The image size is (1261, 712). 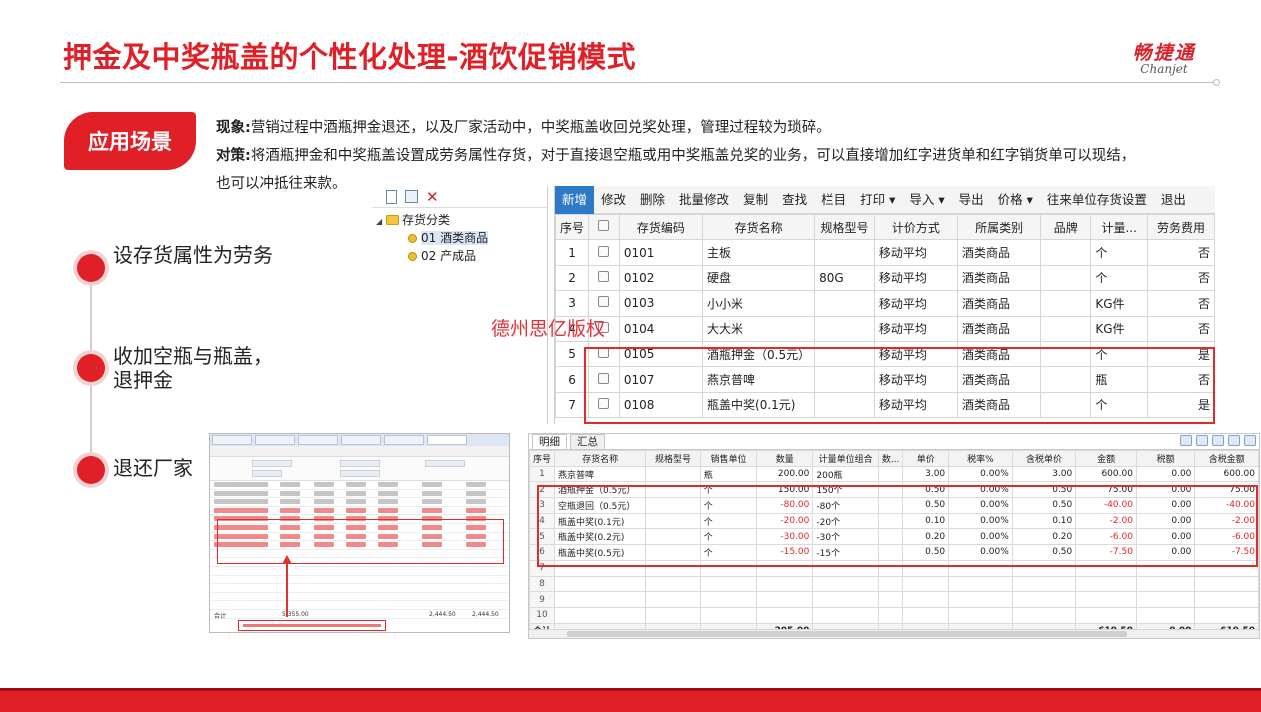 What do you see at coordinates (728, 599) in the screenshot?
I see `col-sales-unit-cell` at bounding box center [728, 599].